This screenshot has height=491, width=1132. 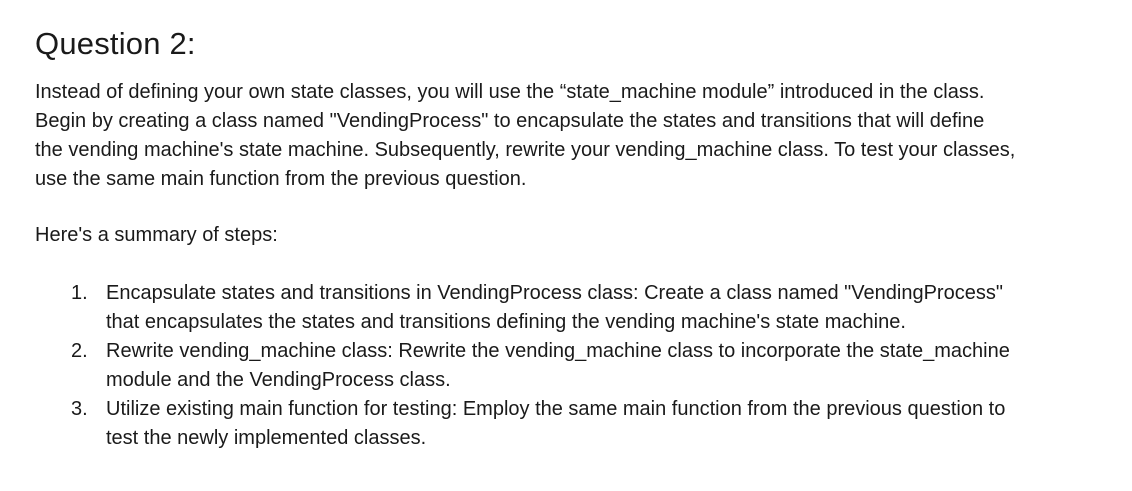 I want to click on step-number: 1., so click(x=79, y=293).